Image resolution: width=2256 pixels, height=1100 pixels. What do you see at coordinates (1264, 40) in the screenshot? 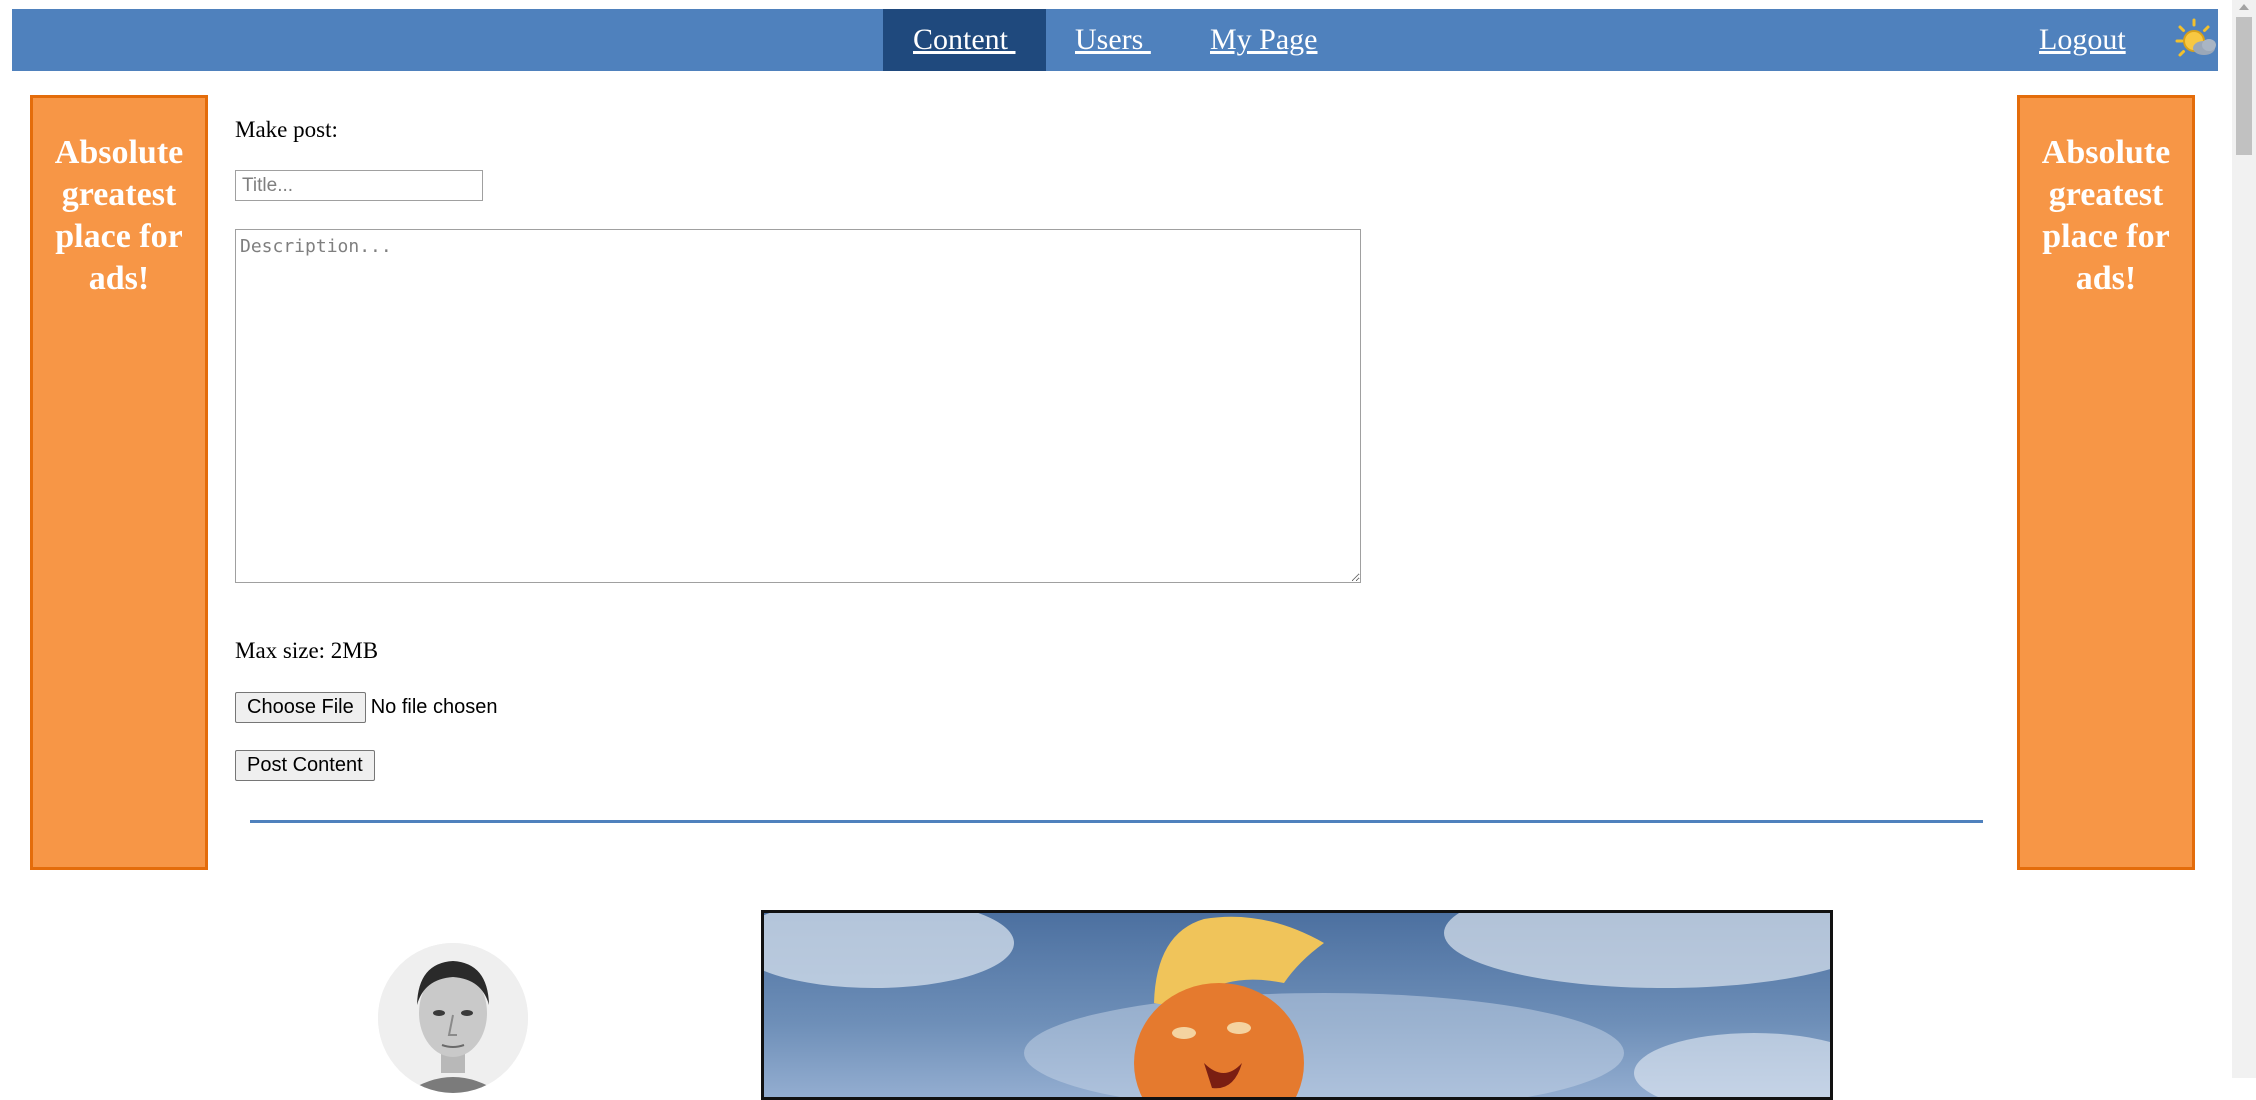
I see `nav-tab-my-page: My Page` at bounding box center [1264, 40].